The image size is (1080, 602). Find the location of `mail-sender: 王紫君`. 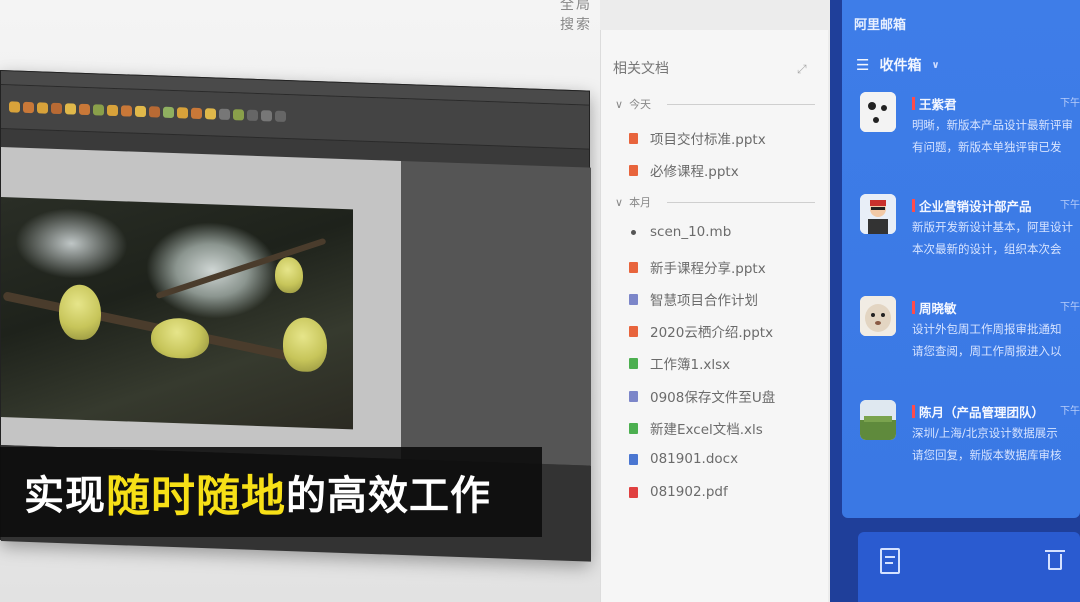

mail-sender: 王紫君 is located at coordinates (934, 103).